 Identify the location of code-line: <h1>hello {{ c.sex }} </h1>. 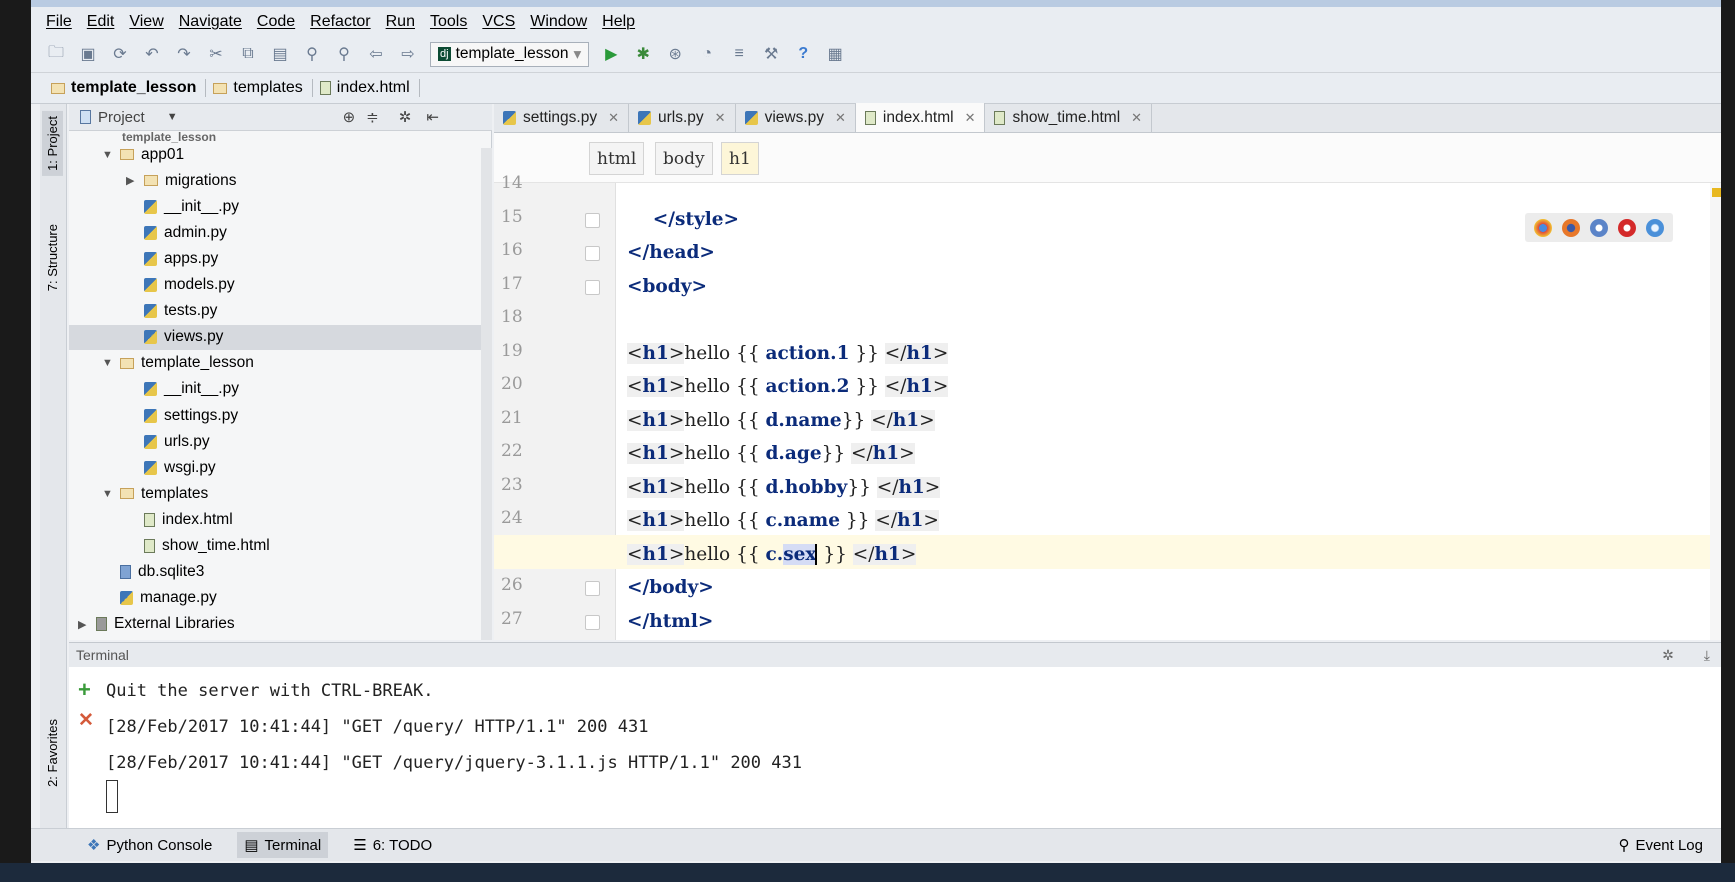
(772, 554).